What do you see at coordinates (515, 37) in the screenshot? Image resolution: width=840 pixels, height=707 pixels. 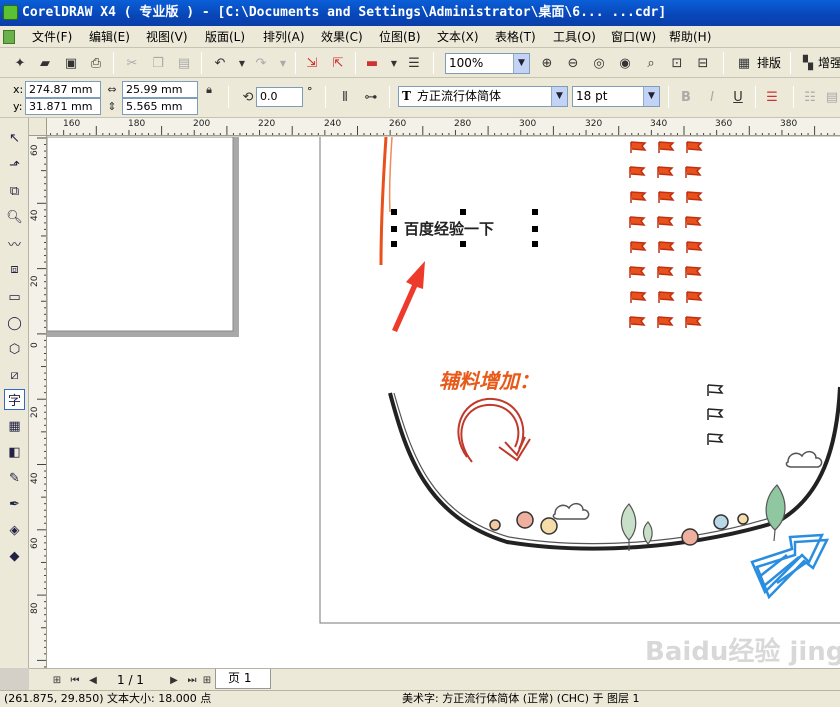 I see `menu-table: 表格(T)` at bounding box center [515, 37].